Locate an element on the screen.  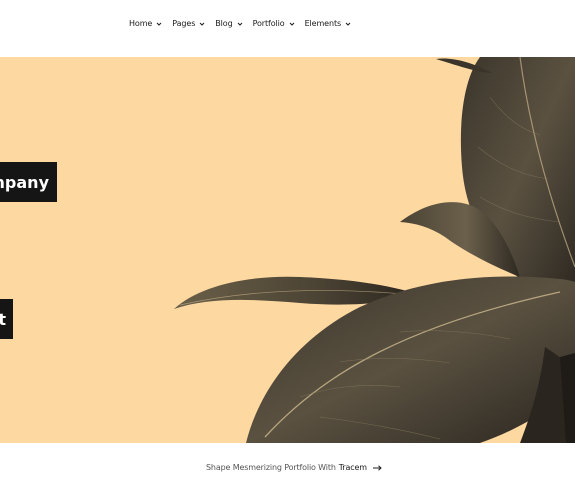
main-nav: Home Pages Blog Portfolio Elements is located at coordinates (240, 23).